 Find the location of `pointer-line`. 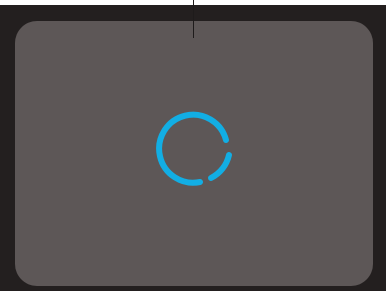

pointer-line is located at coordinates (193, 19).